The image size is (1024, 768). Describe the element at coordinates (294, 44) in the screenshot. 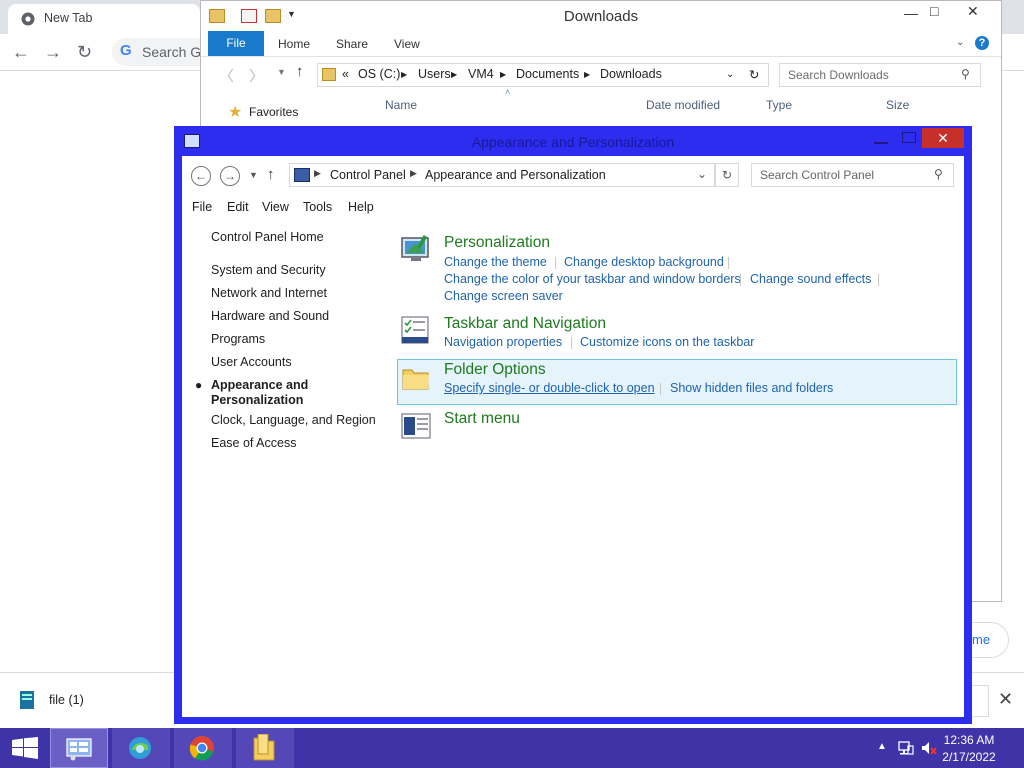

I see `ribbon-tab-home: Home` at that location.